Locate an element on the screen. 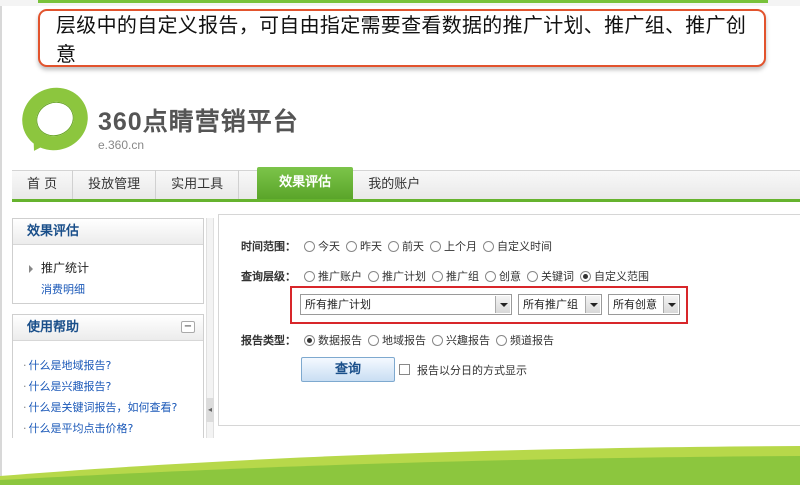  eval-panel-title: 效果评估 is located at coordinates (108, 232).